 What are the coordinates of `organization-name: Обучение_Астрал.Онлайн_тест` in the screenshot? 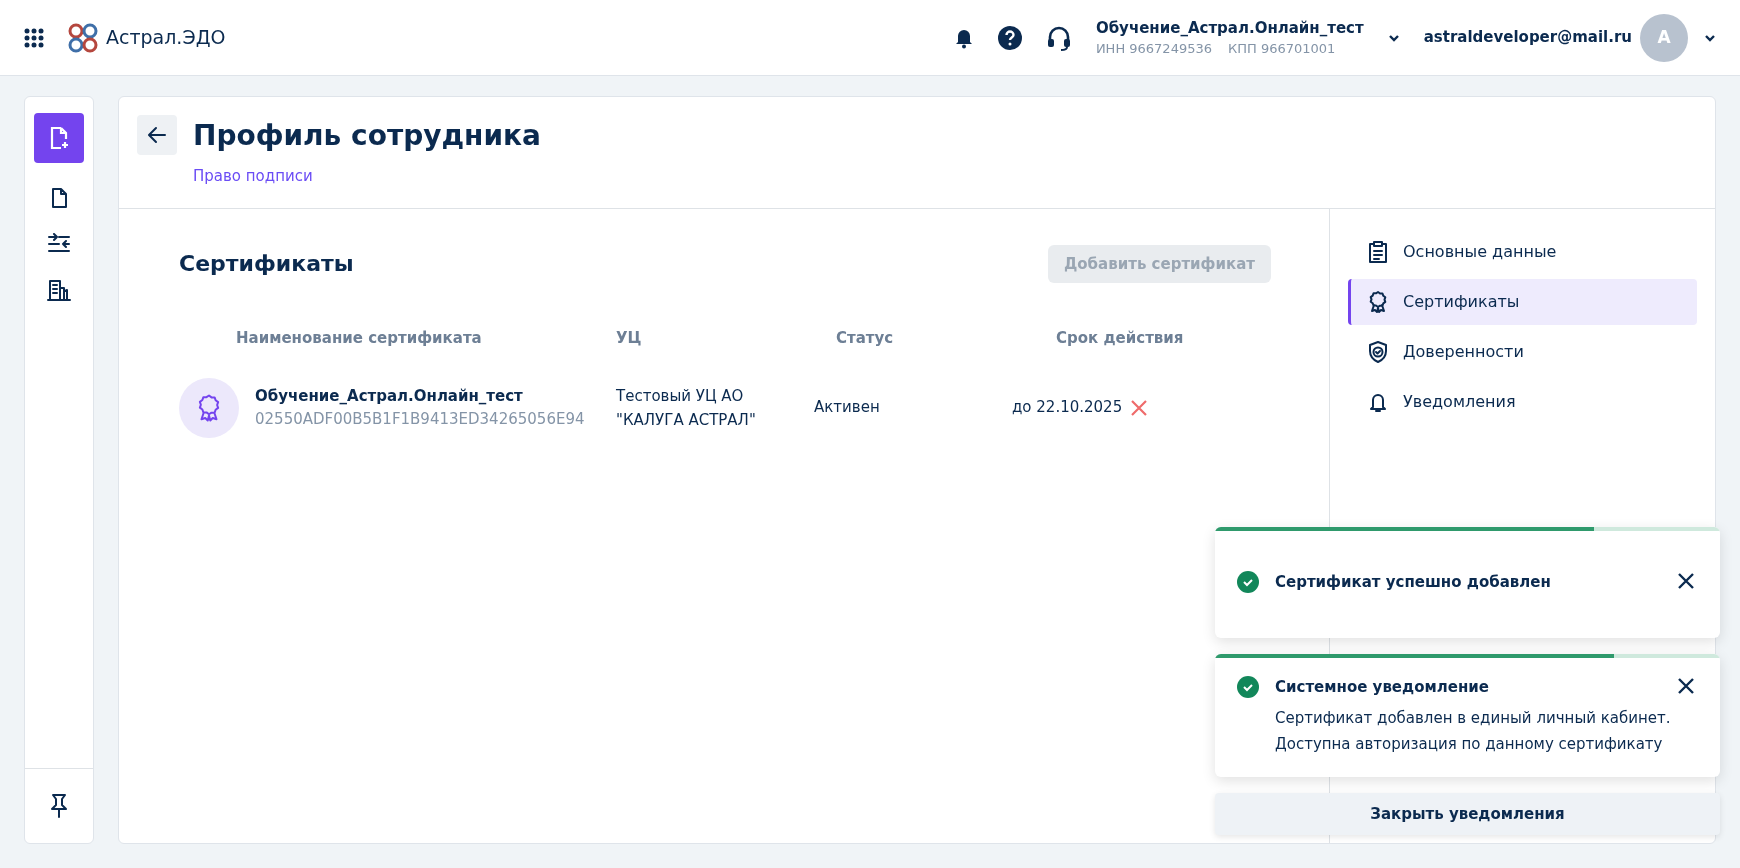 It's located at (1229, 27).